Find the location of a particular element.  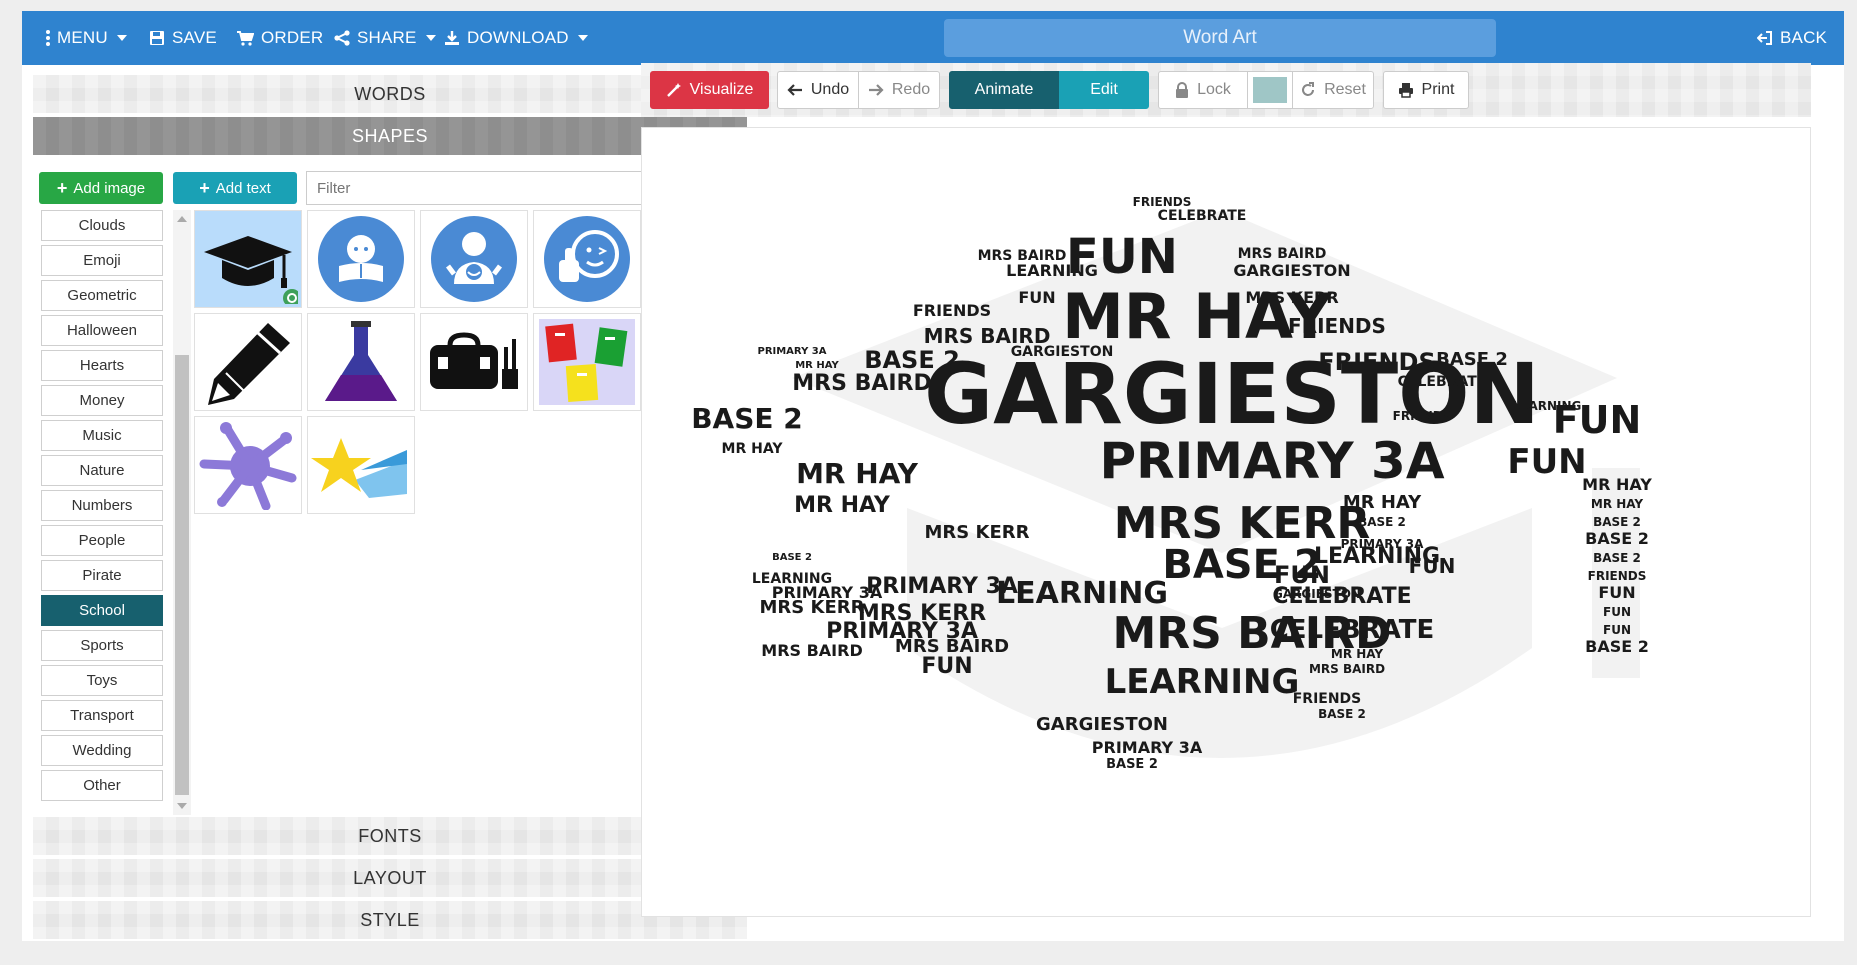

menu-button: MENU is located at coordinates (86, 38).